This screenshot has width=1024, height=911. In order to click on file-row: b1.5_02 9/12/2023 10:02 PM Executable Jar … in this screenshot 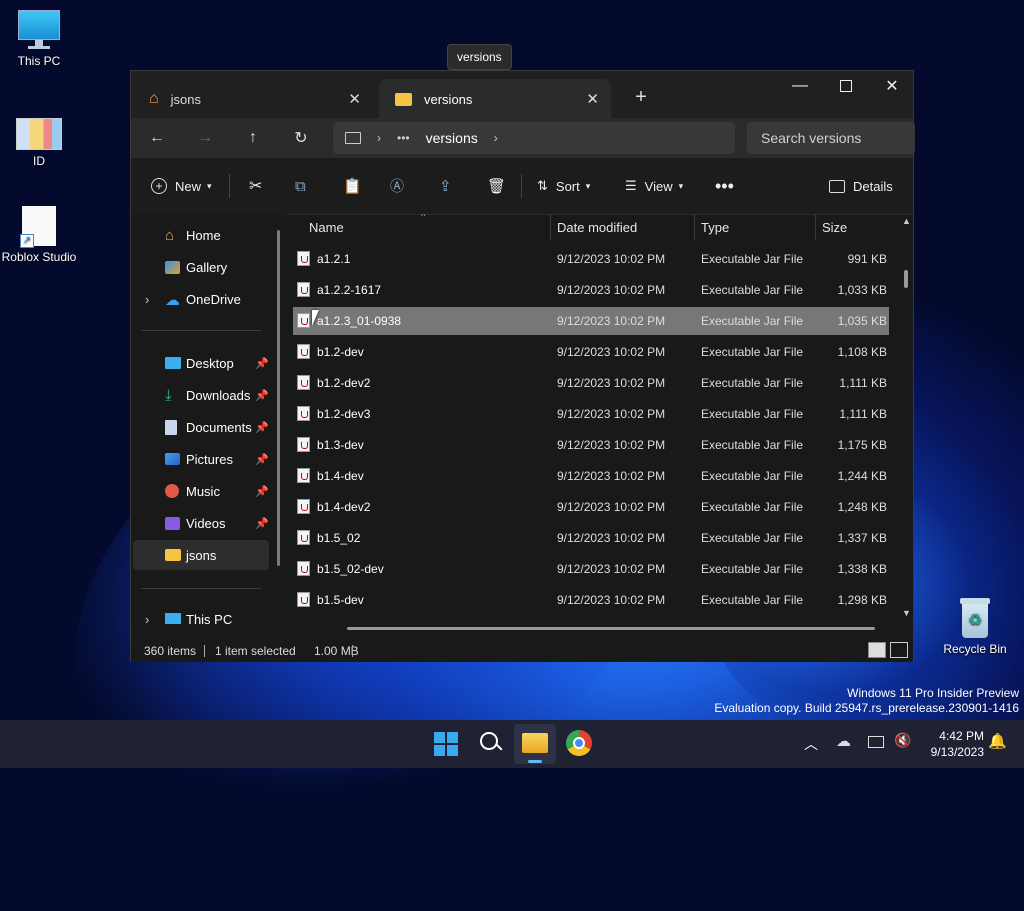, I will do `click(591, 538)`.